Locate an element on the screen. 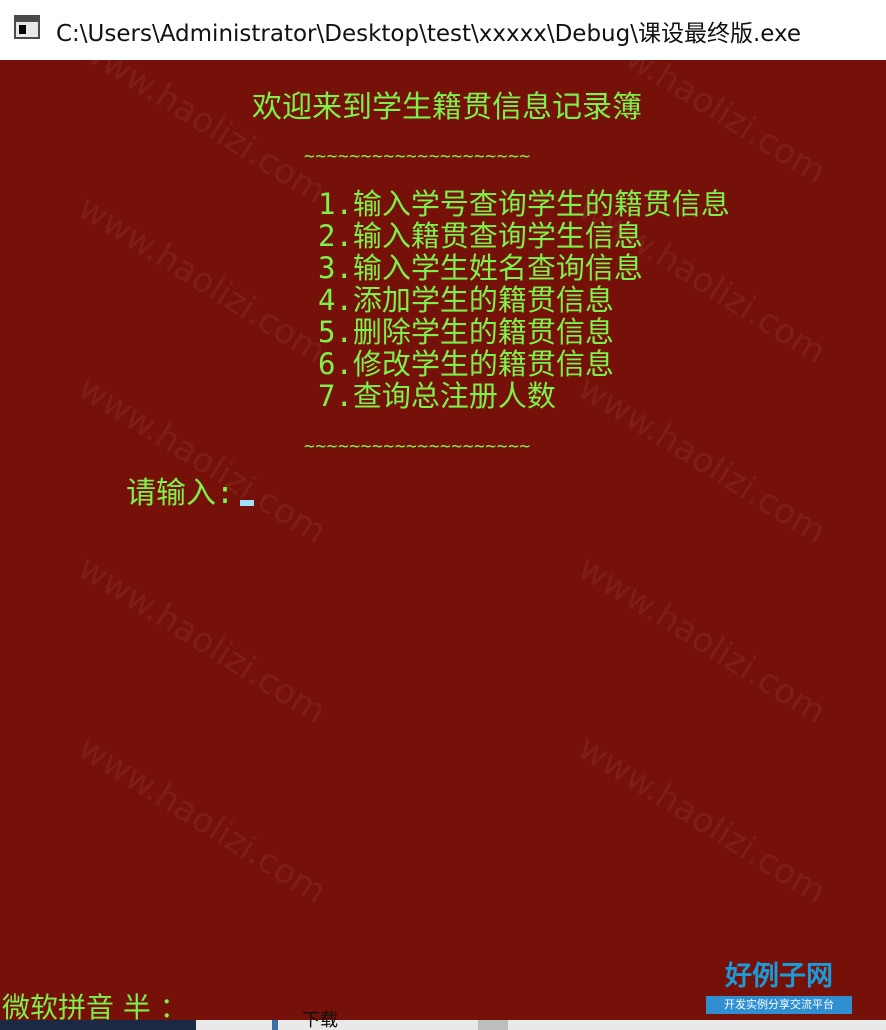  taskbar-item is located at coordinates (493, 1025).